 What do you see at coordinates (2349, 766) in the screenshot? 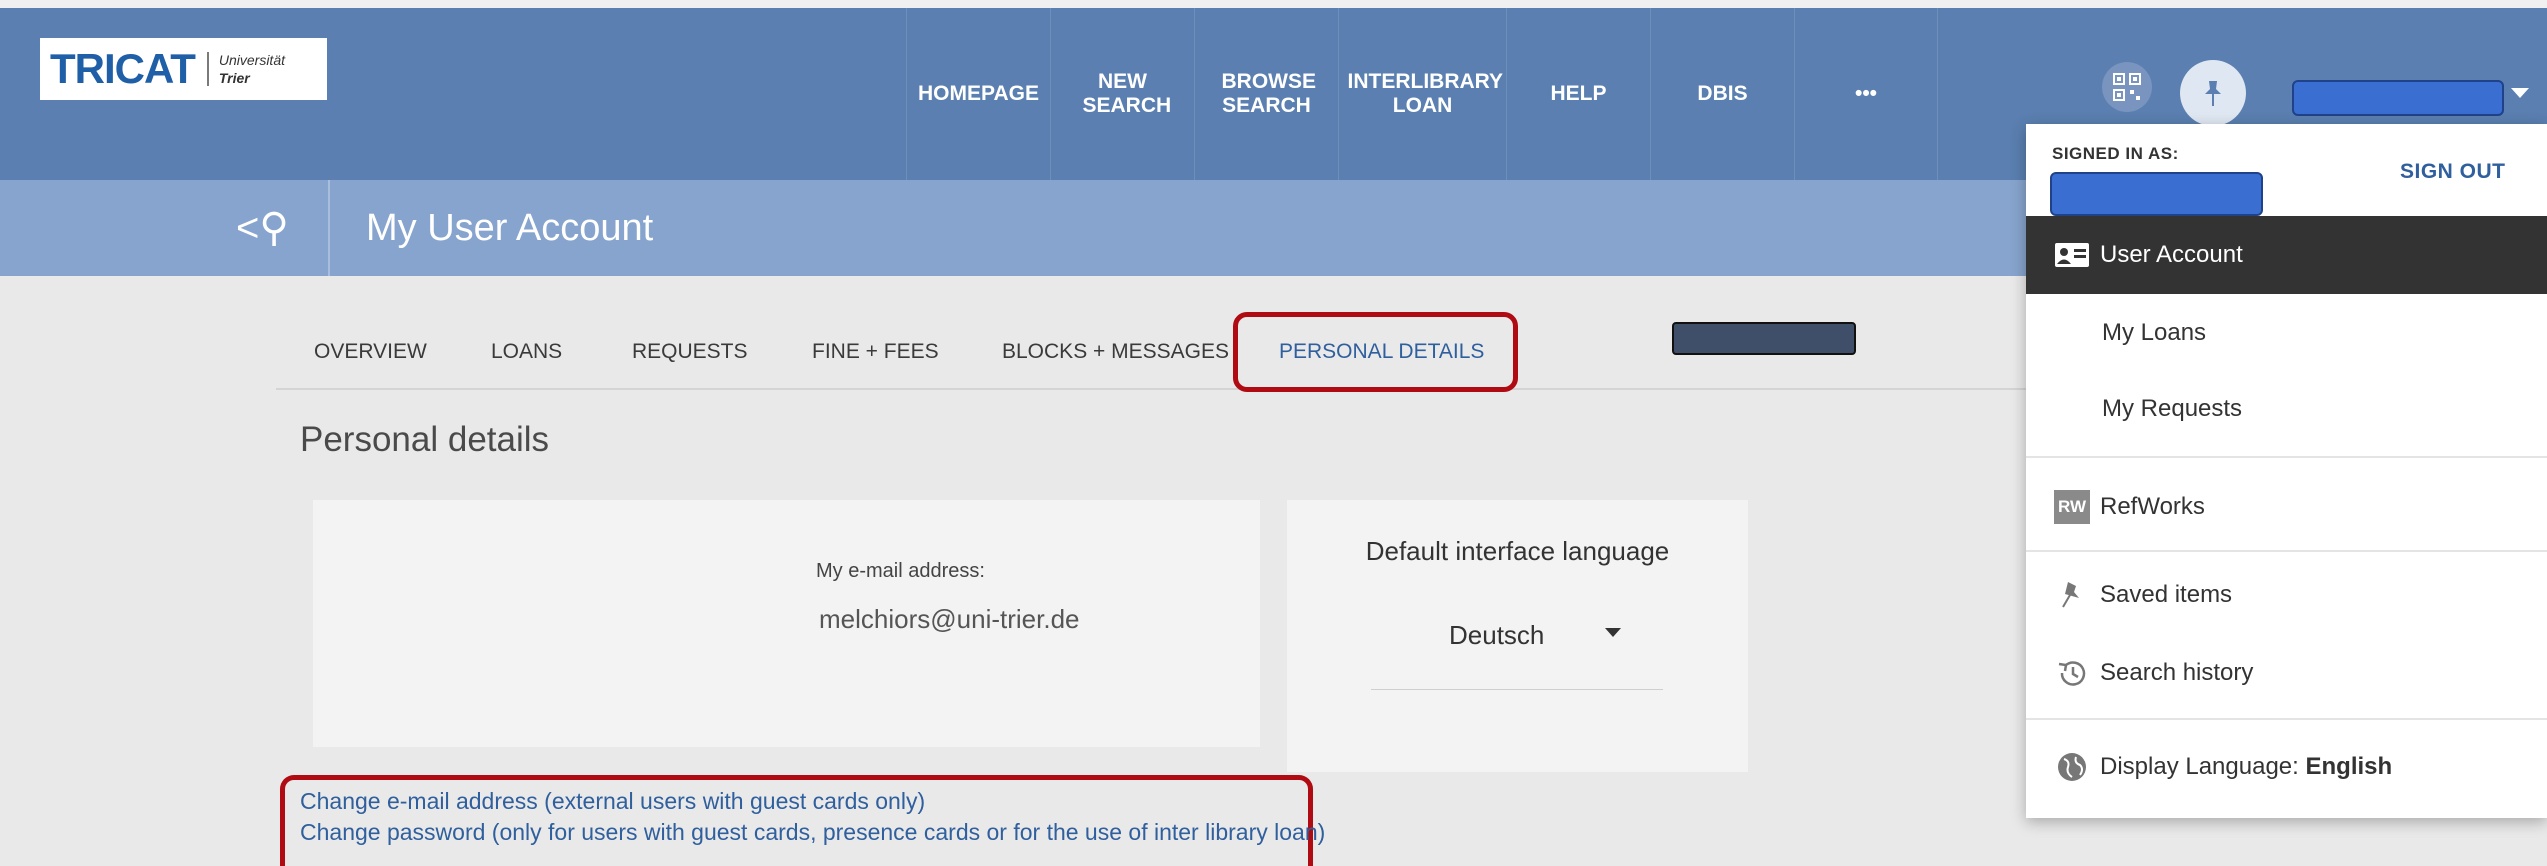
I see `display-language-value: English` at bounding box center [2349, 766].